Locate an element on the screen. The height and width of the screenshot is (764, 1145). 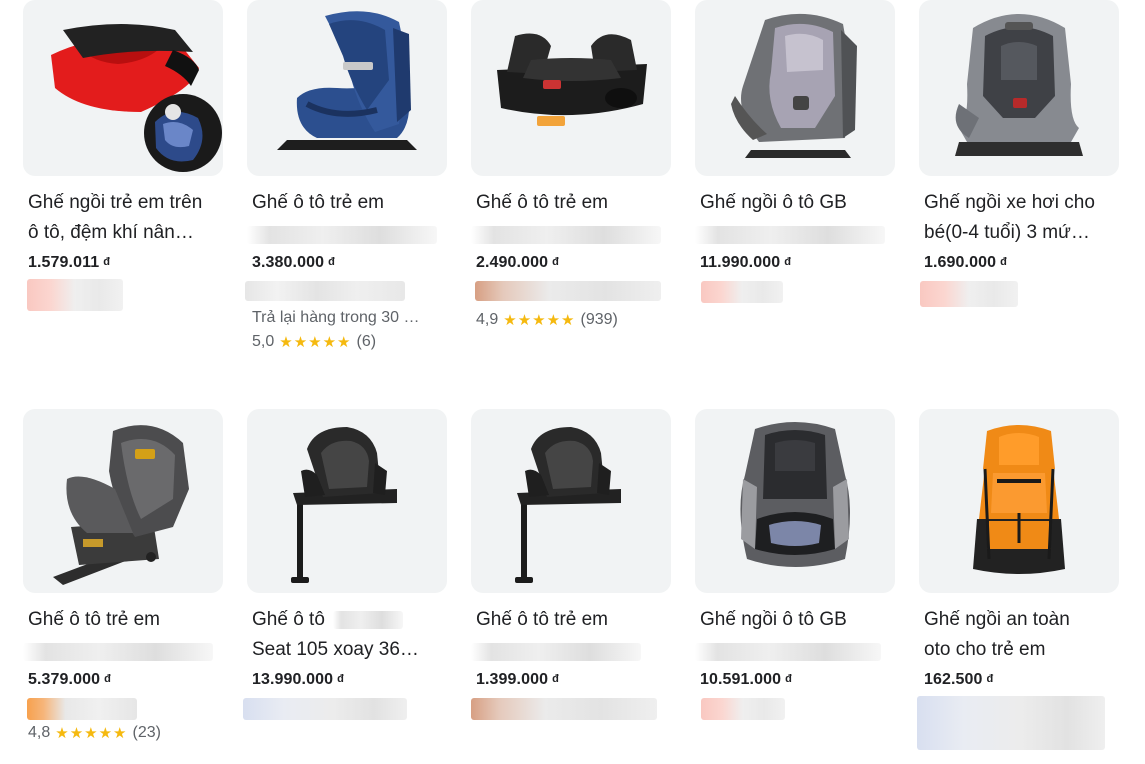
price-value: 13.990.000 is located at coordinates (293, 679).